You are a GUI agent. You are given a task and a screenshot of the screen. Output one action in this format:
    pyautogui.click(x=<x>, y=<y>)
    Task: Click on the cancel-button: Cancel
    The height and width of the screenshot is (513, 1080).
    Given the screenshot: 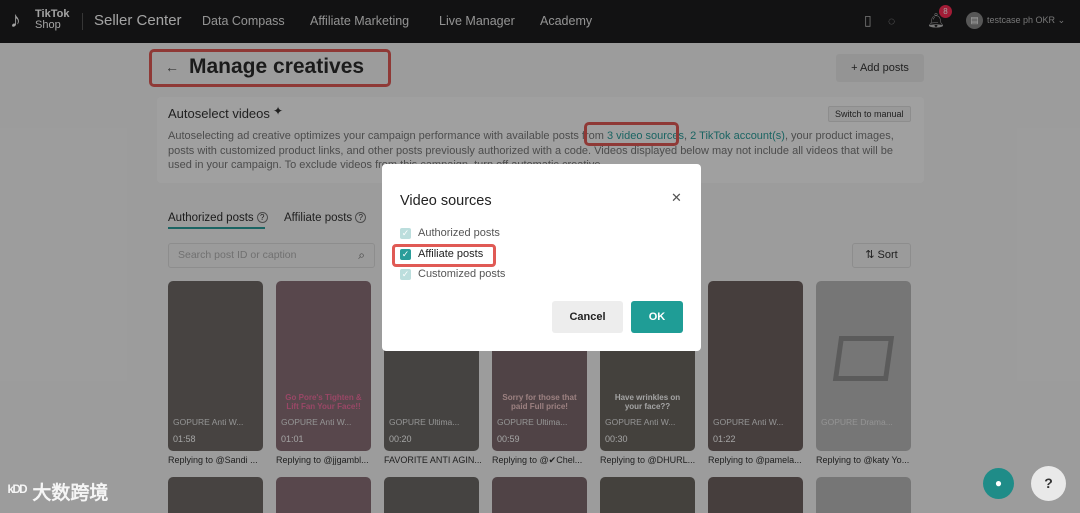 What is the action you would take?
    pyautogui.click(x=587, y=317)
    